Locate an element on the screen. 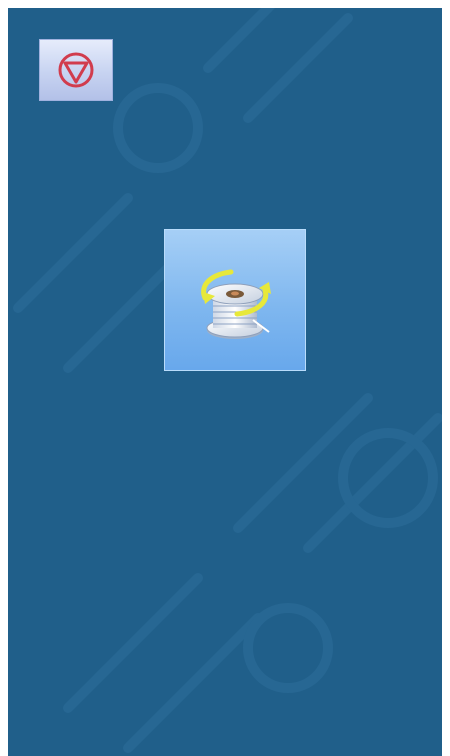  stop-button is located at coordinates (76, 70).